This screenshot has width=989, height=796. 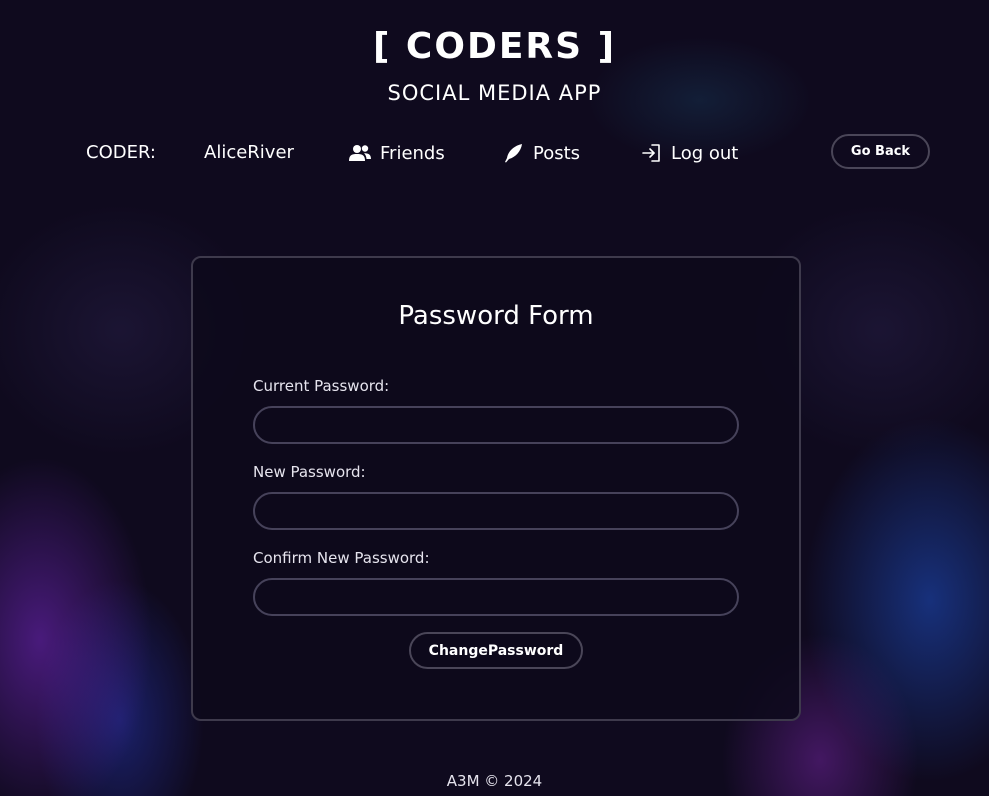 I want to click on confirm-password-label: Confirm New Password:, so click(x=341, y=558).